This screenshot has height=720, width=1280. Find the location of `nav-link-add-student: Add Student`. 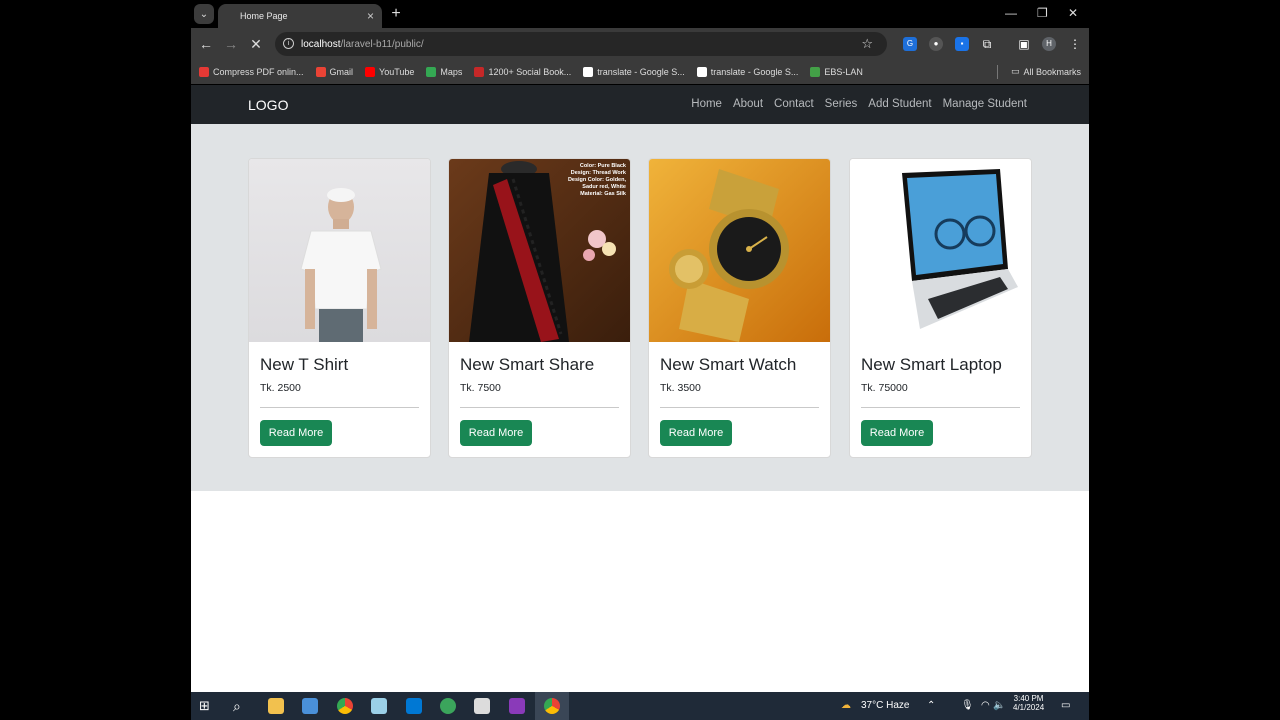

nav-link-add-student: Add Student is located at coordinates (899, 104).